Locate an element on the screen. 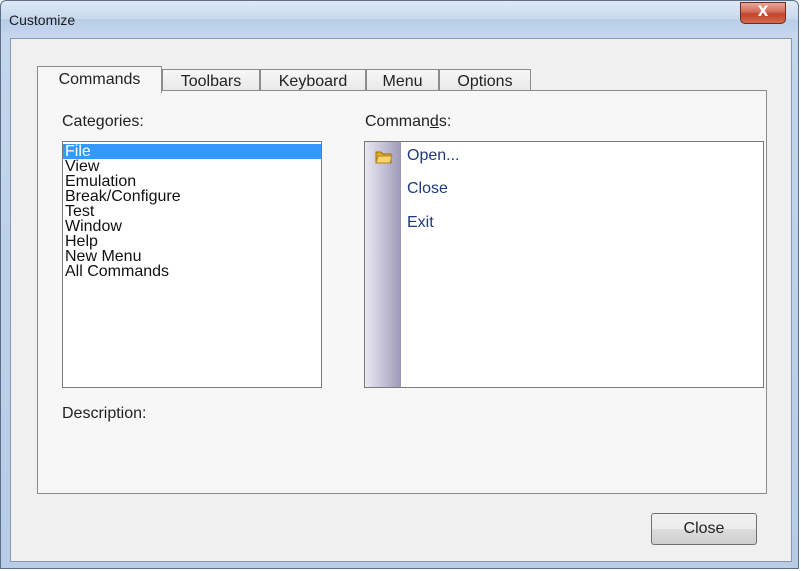 This screenshot has height=571, width=801. title-bar: Customize X is located at coordinates (399, 19).